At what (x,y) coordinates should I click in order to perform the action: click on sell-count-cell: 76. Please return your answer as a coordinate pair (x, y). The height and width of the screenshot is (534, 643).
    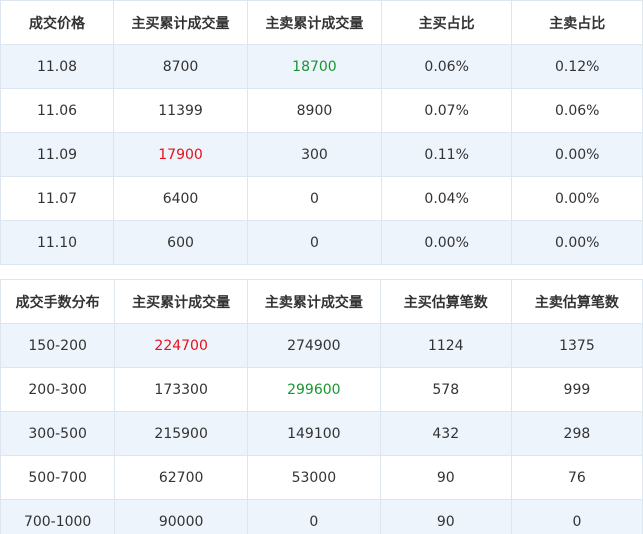
    Looking at the image, I should click on (576, 477).